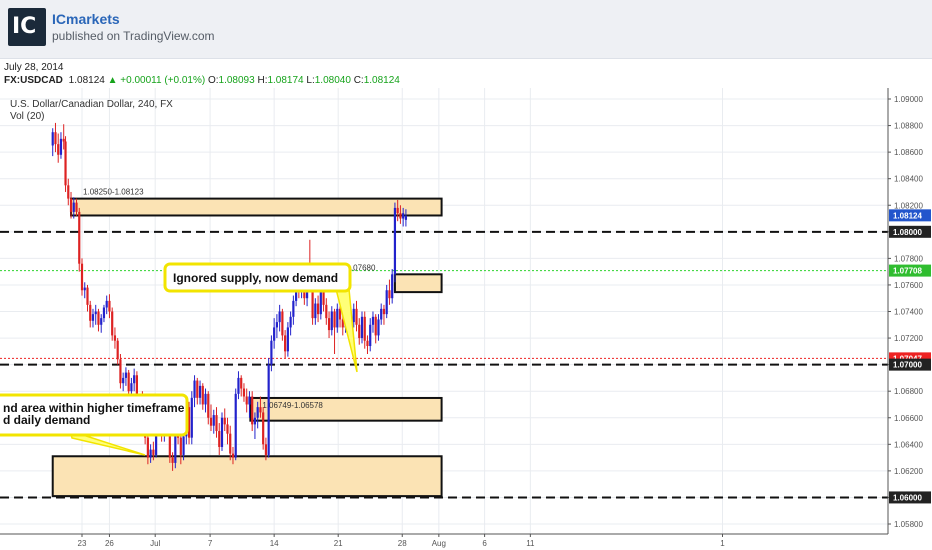 The width and height of the screenshot is (932, 550). What do you see at coordinates (27, 27) in the screenshot?
I see `icmarkets-logo: IC` at bounding box center [27, 27].